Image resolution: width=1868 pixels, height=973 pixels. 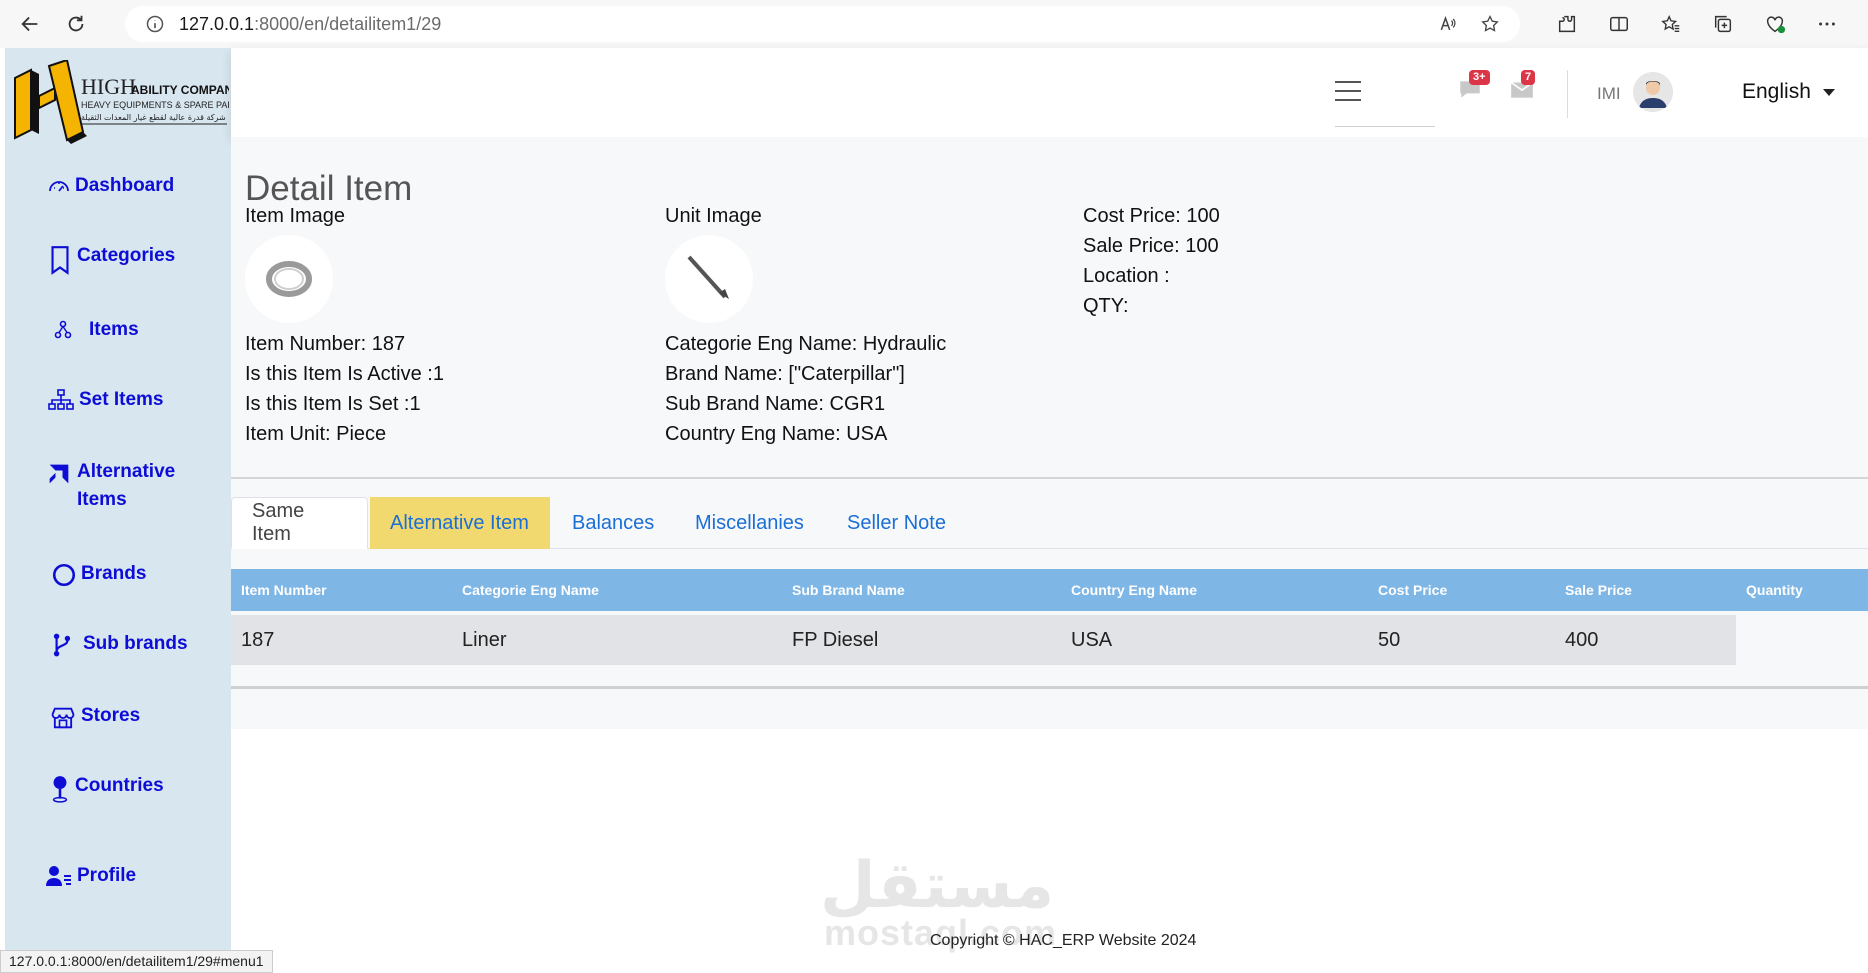 I want to click on user-gear-icon, so click(x=58, y=876).